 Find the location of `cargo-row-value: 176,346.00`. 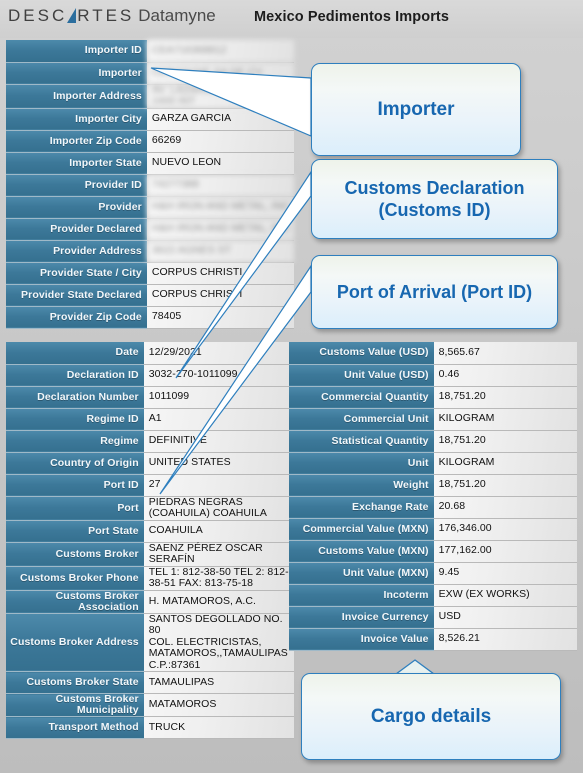

cargo-row-value: 176,346.00 is located at coordinates (505, 529).